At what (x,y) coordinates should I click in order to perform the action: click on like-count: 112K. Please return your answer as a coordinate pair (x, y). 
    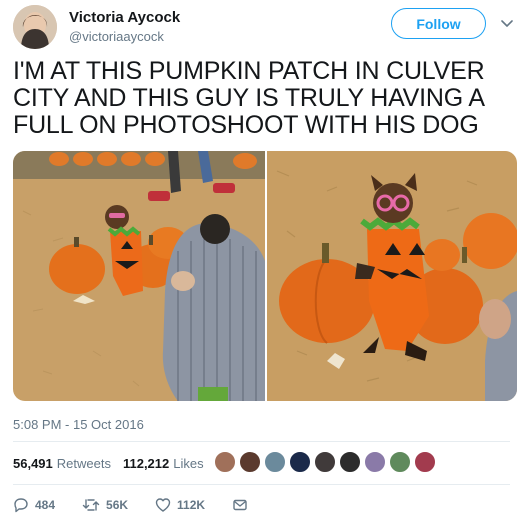
    Looking at the image, I should click on (191, 505).